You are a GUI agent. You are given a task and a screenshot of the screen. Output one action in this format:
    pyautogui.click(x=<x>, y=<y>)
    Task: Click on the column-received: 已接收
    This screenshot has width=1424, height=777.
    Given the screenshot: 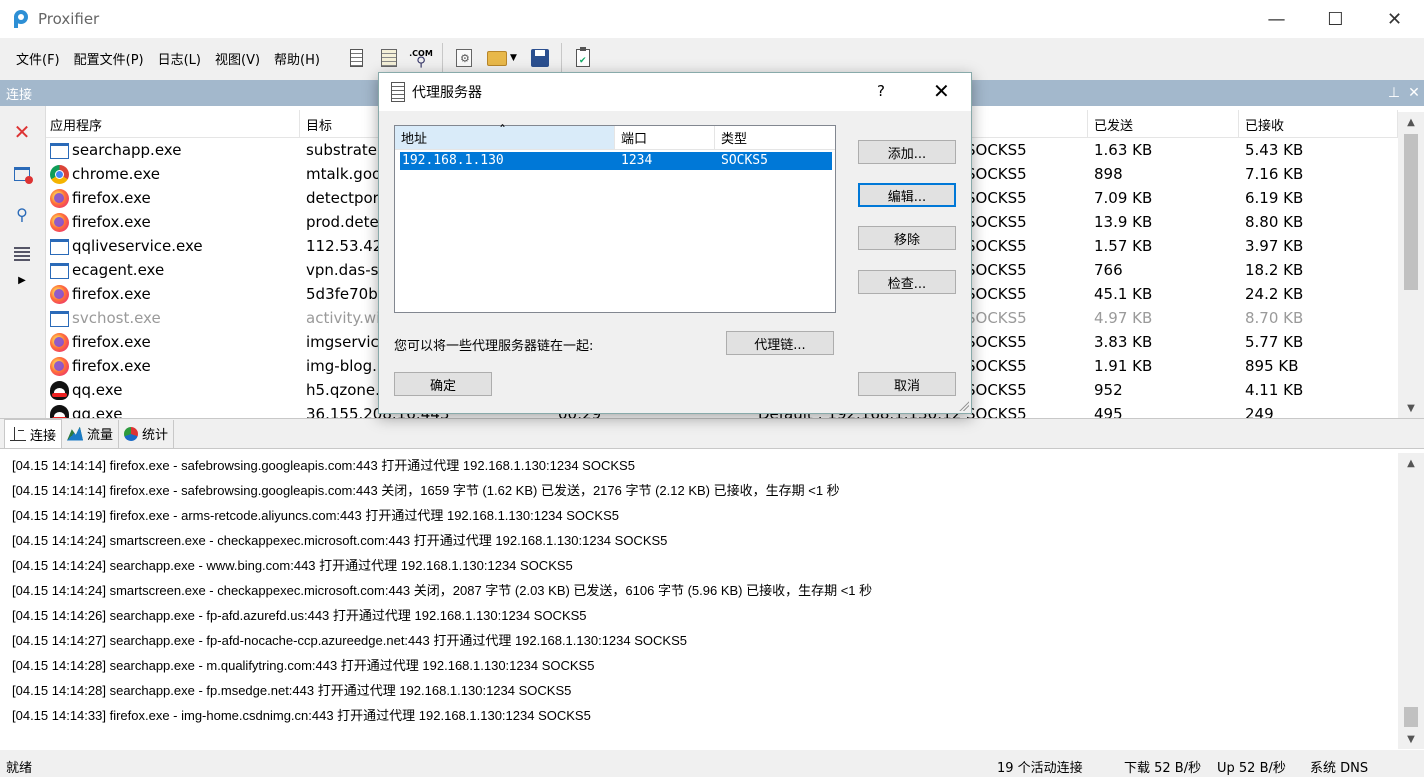 What is the action you would take?
    pyautogui.click(x=1318, y=124)
    